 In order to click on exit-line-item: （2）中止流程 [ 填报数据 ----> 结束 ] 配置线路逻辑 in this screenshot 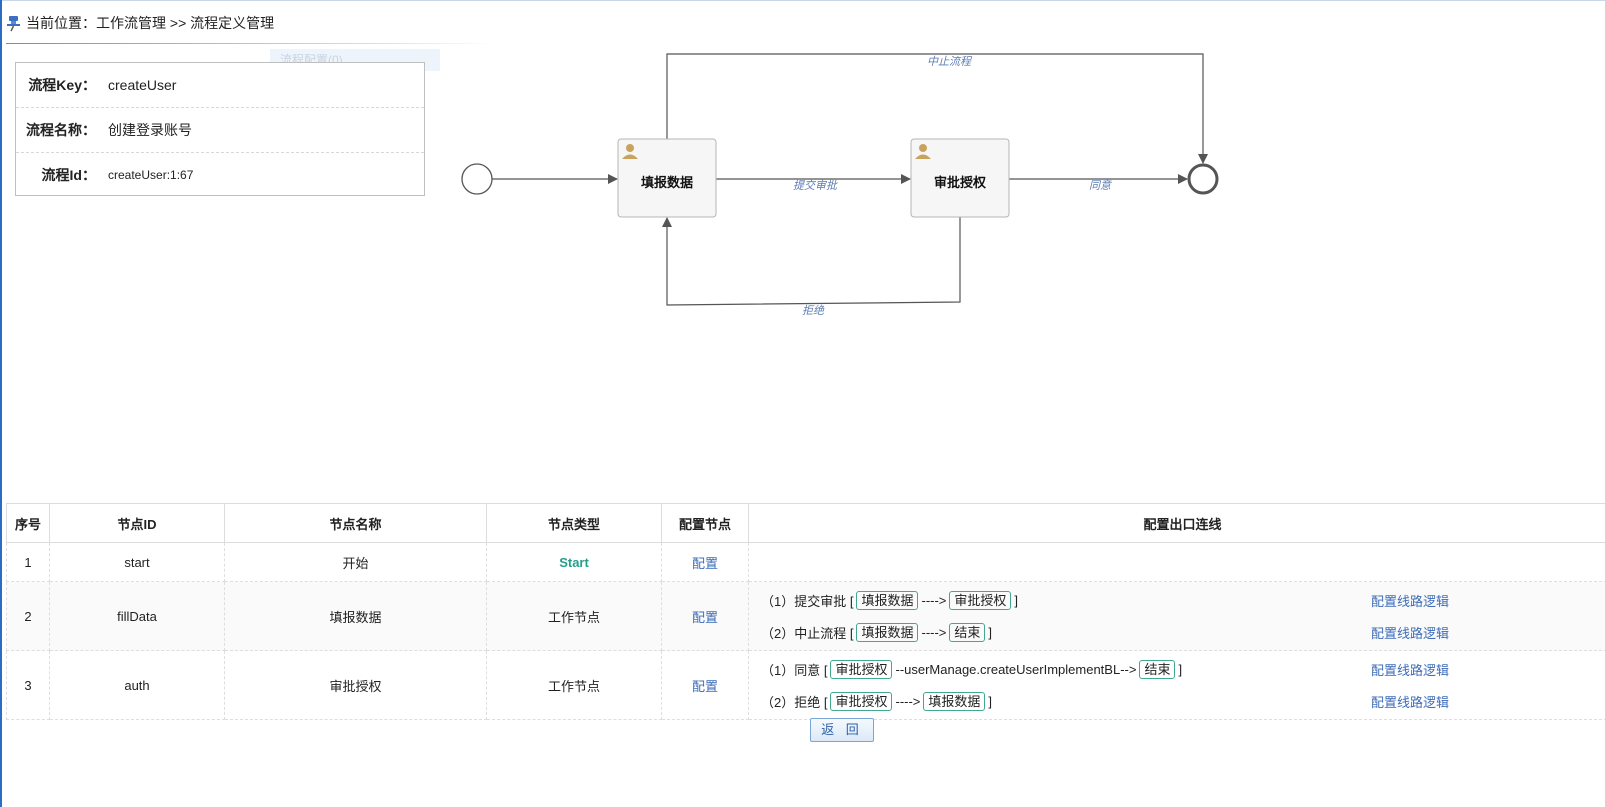, I will do `click(1183, 632)`.